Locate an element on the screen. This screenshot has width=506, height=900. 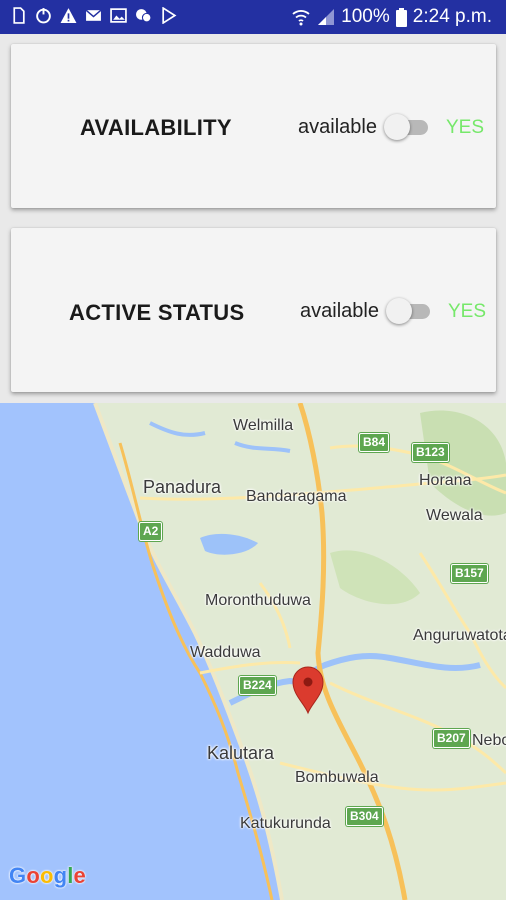
power-clock-icon is located at coordinates (43, 16).